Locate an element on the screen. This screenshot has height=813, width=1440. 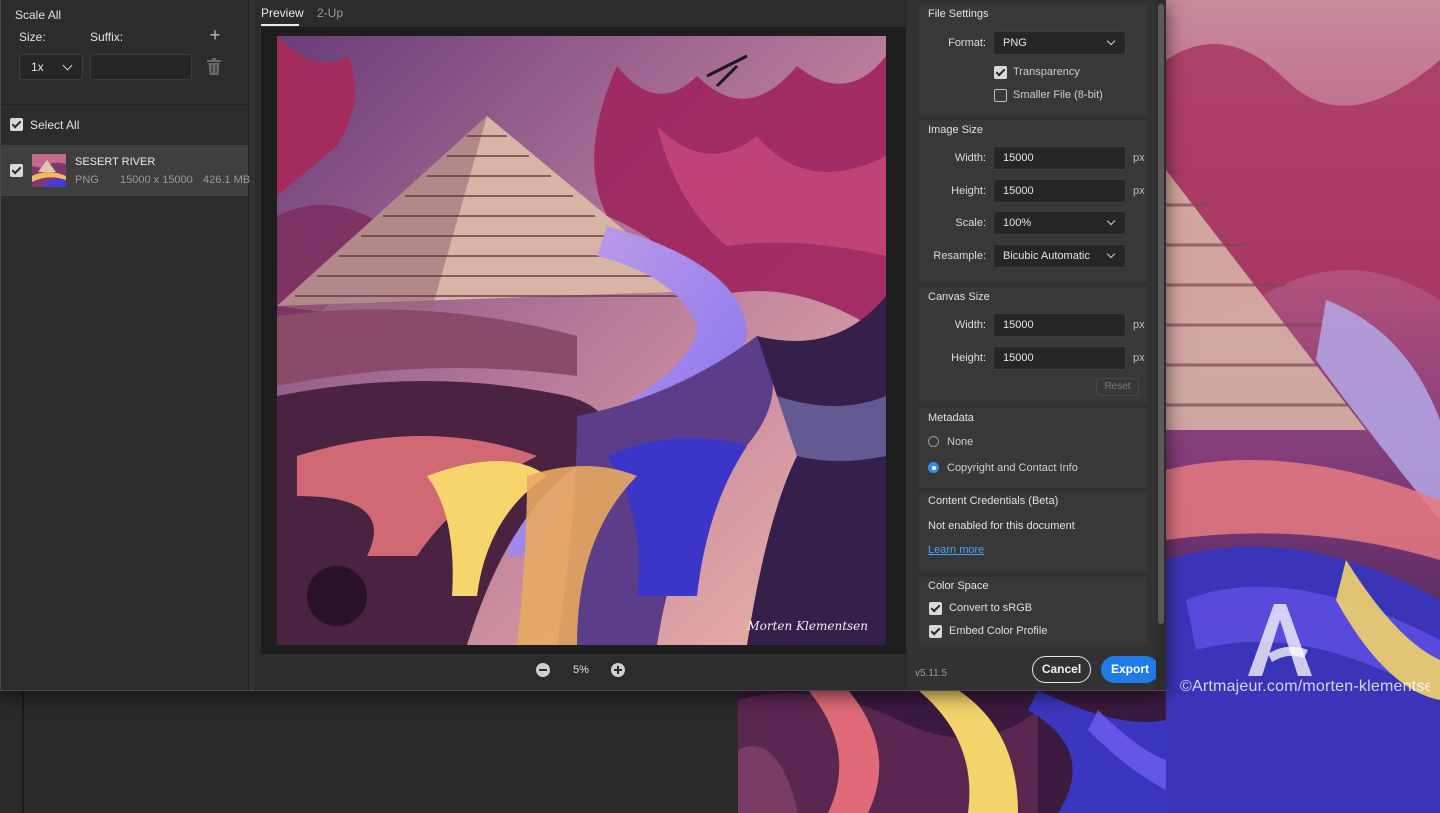
format-select: PNG is located at coordinates (1059, 43).